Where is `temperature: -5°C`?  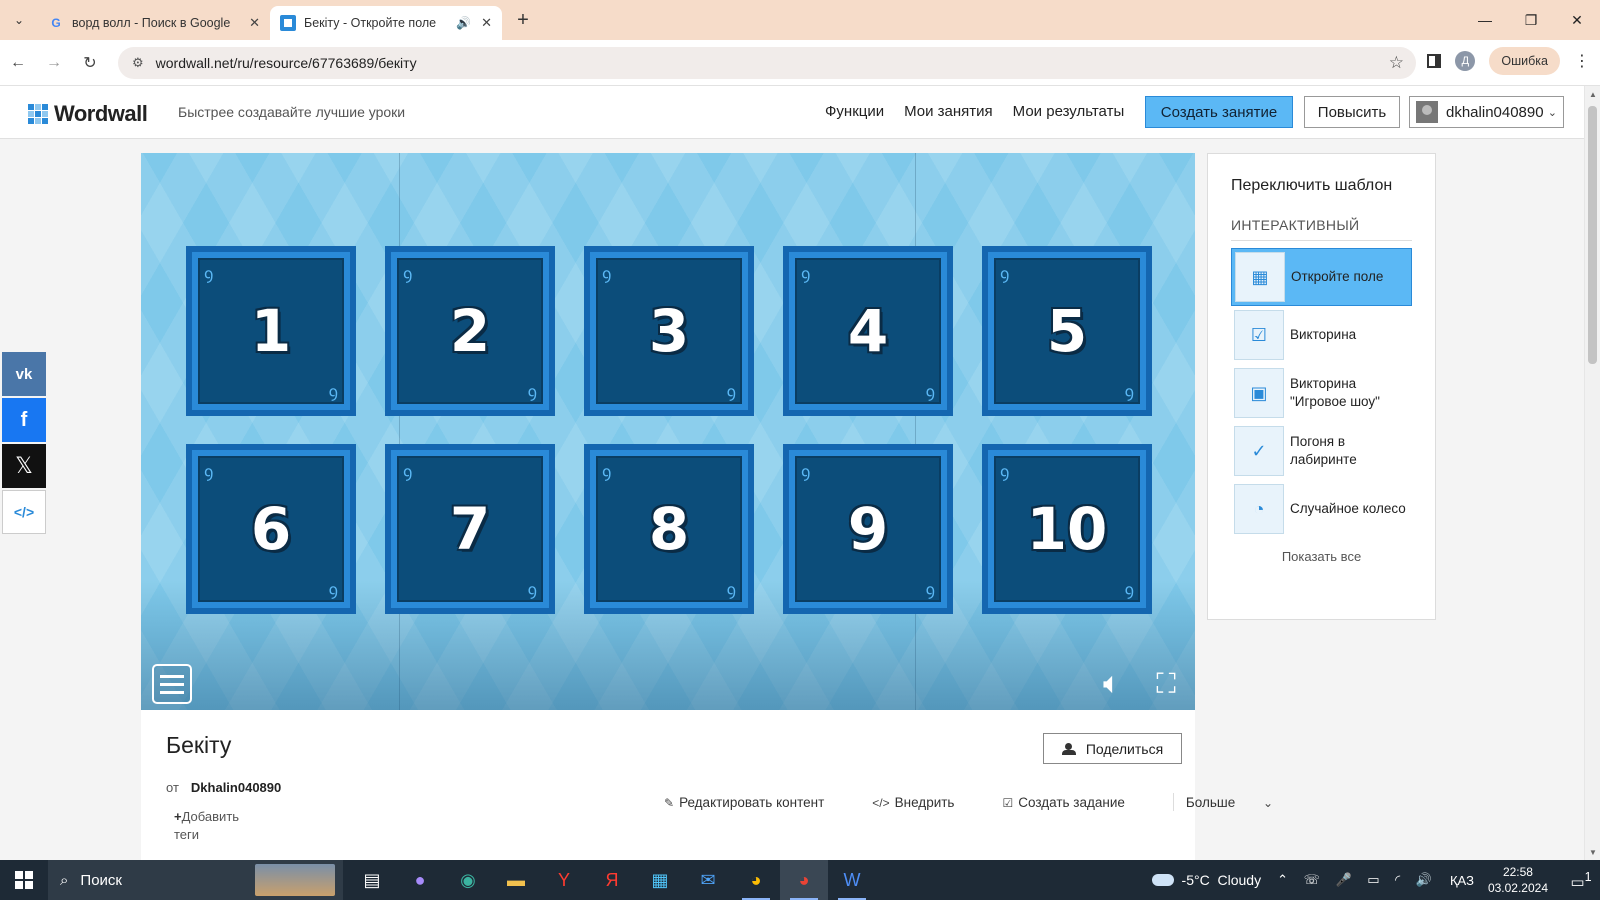 temperature: -5°C is located at coordinates (1195, 880).